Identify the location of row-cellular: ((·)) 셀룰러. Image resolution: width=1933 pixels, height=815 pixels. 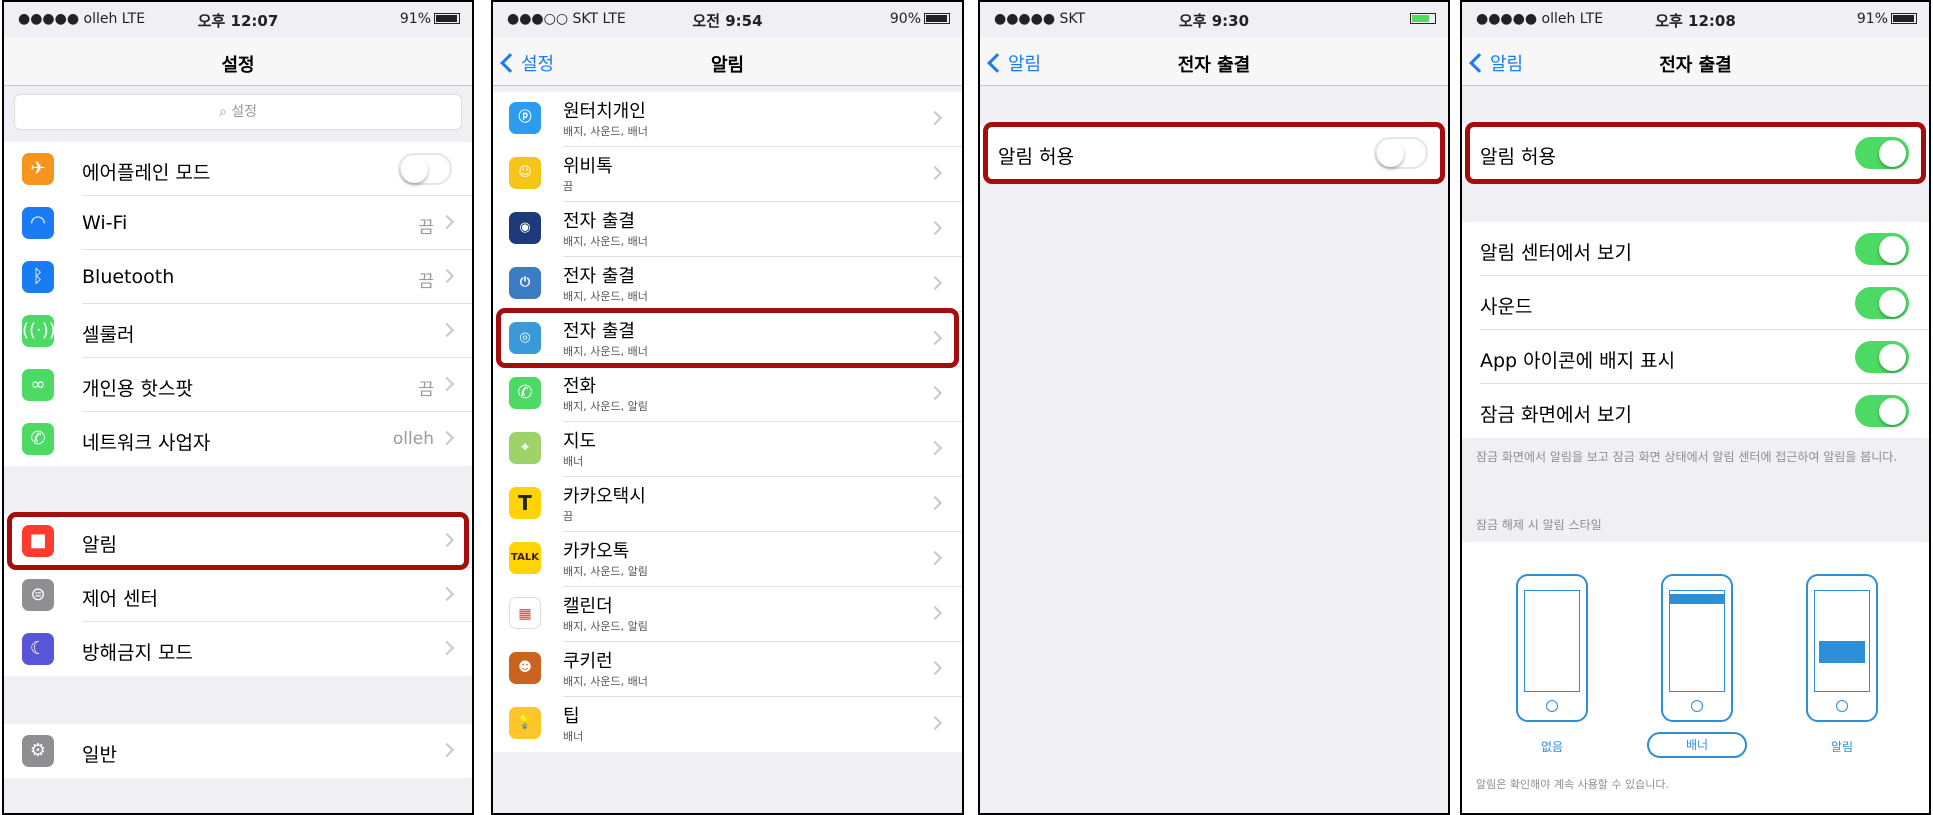
(238, 331).